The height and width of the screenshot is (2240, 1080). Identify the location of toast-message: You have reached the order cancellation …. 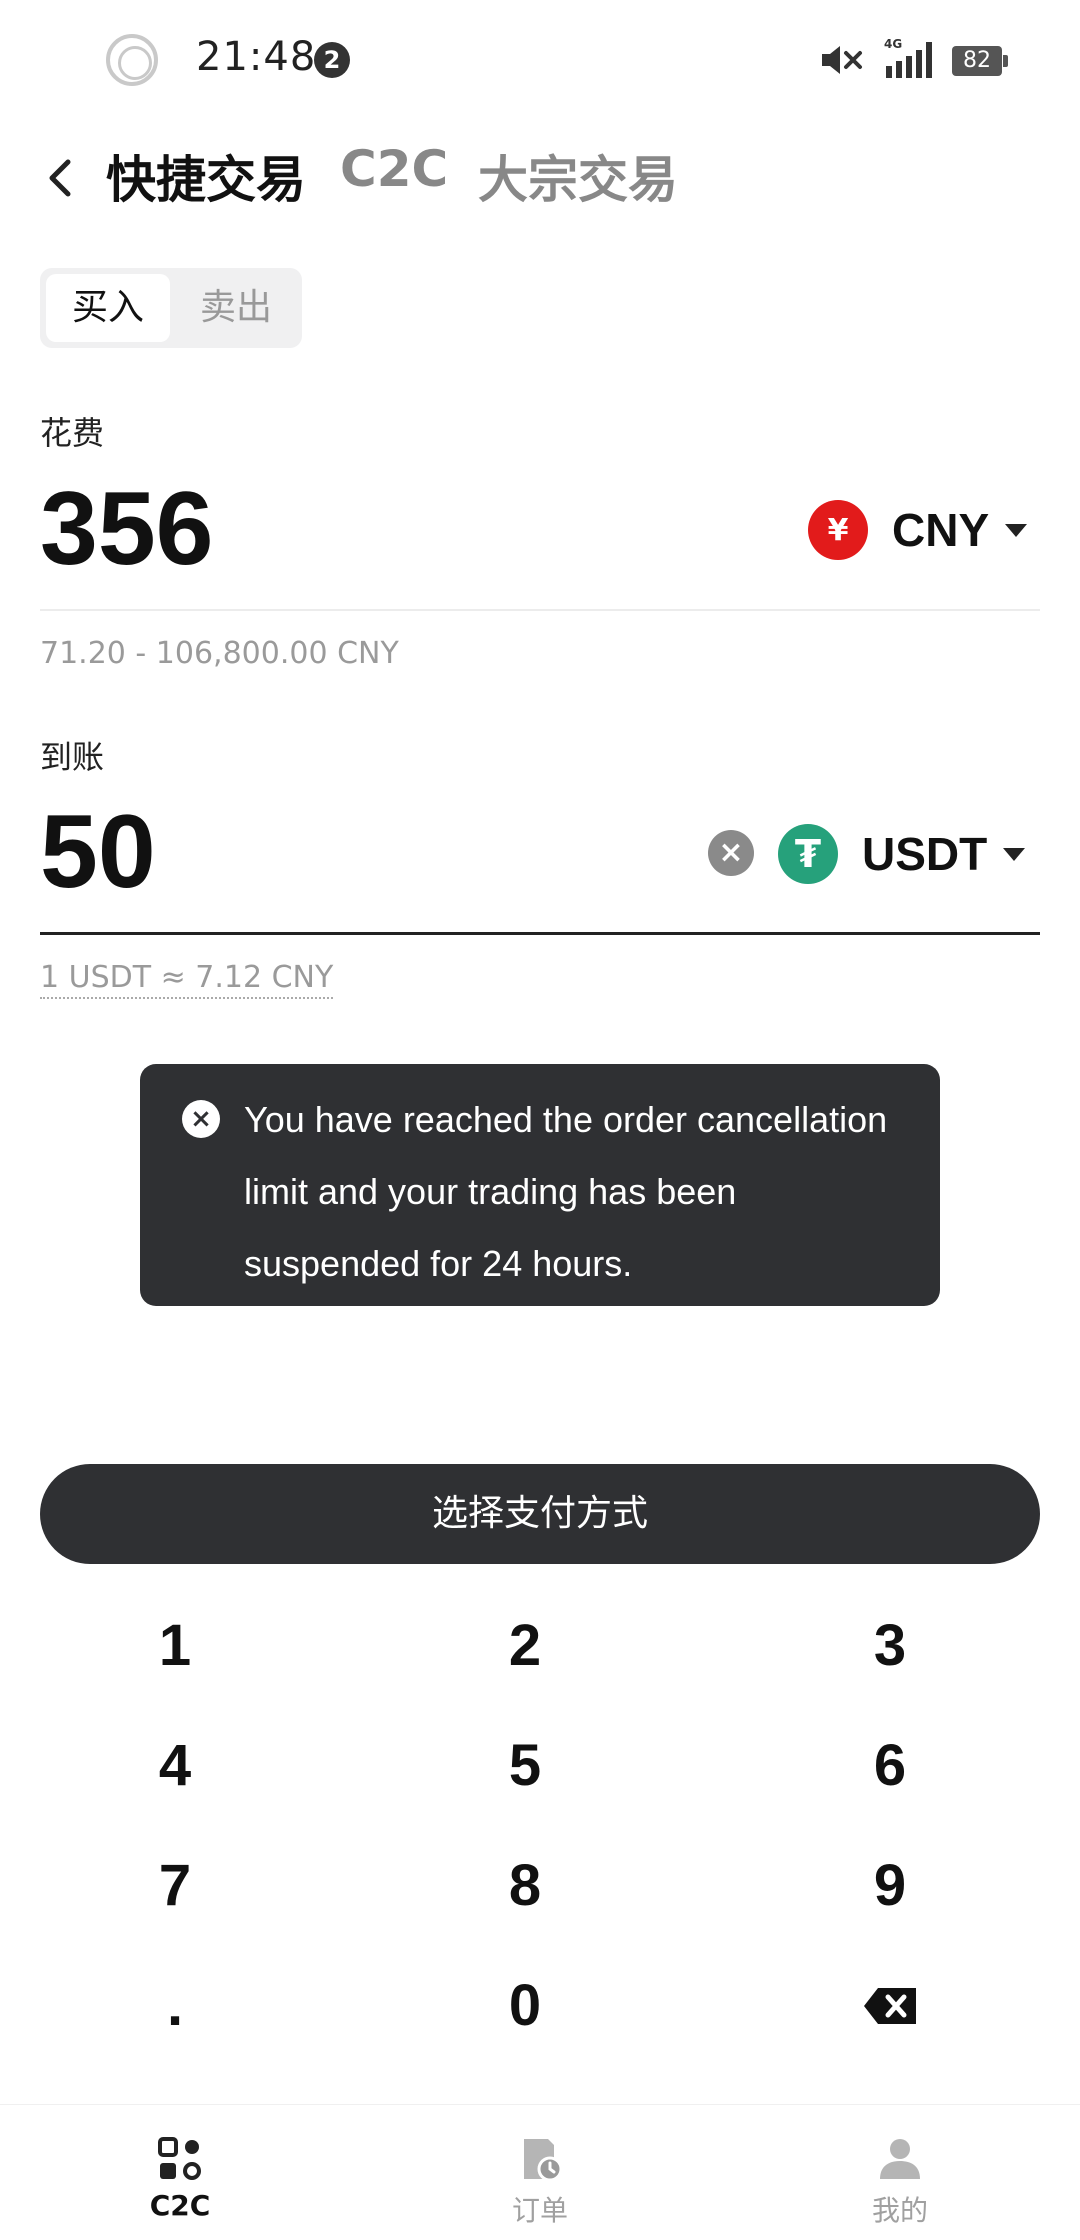
(566, 1191).